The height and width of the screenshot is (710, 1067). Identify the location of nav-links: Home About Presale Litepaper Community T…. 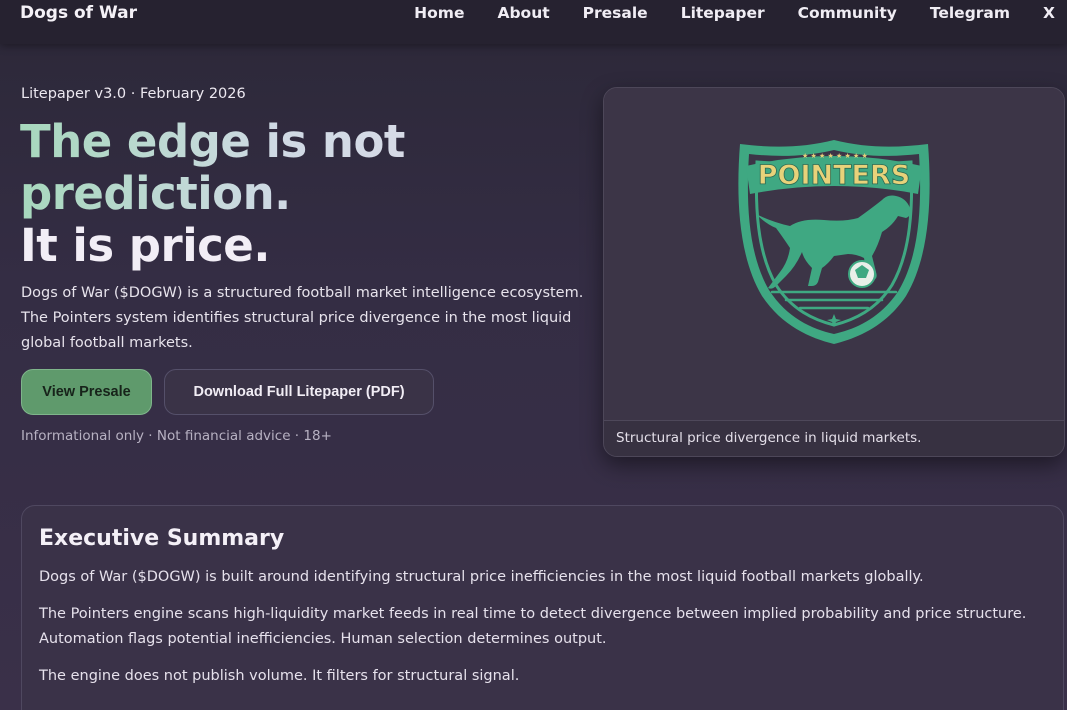
(724, 13).